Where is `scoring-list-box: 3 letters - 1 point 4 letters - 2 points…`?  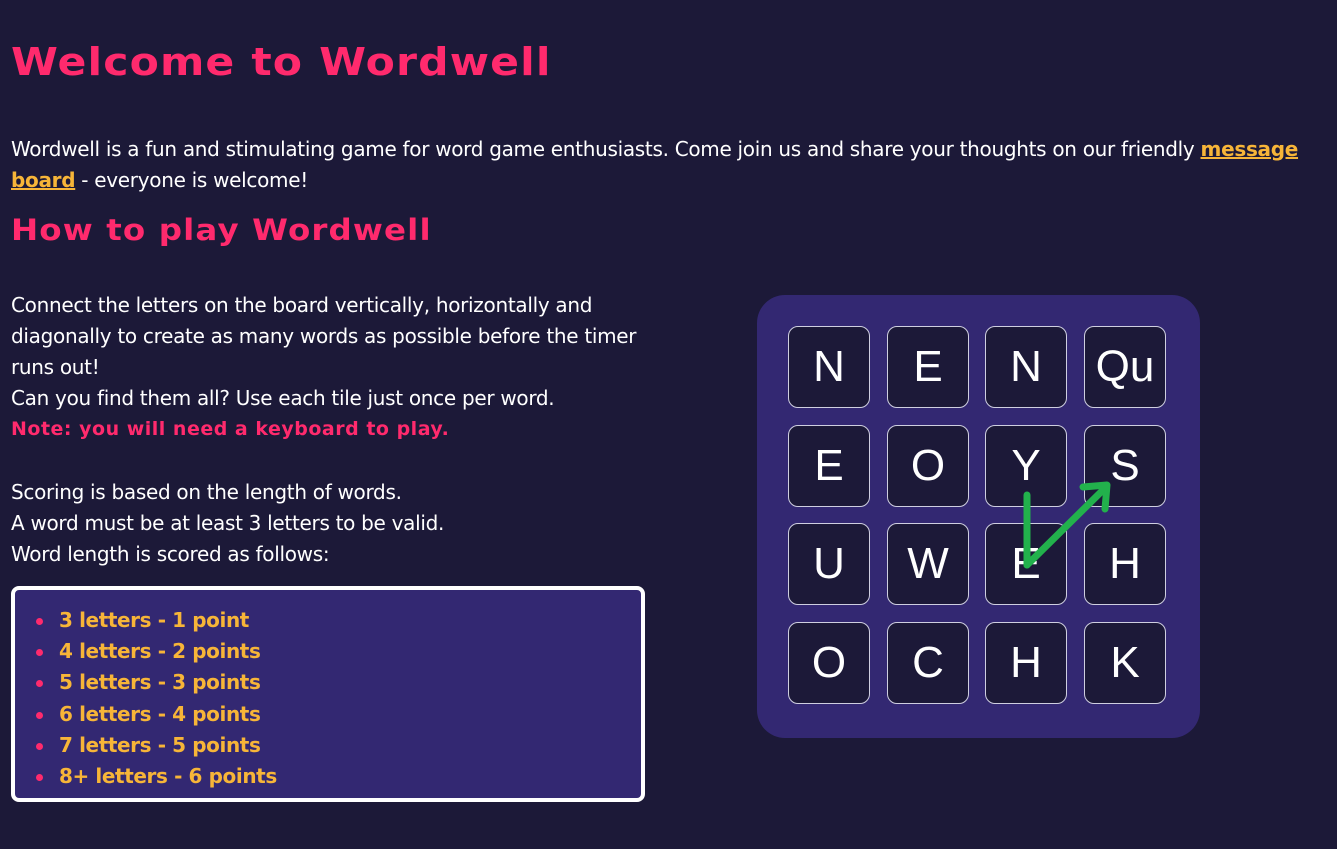
scoring-list-box: 3 letters - 1 point 4 letters - 2 points… is located at coordinates (328, 694).